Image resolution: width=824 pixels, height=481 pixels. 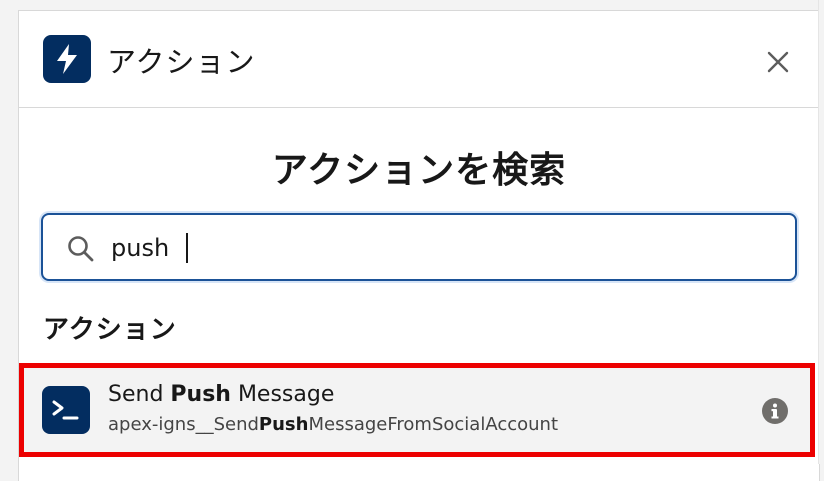 What do you see at coordinates (187, 248) in the screenshot?
I see `text-caret` at bounding box center [187, 248].